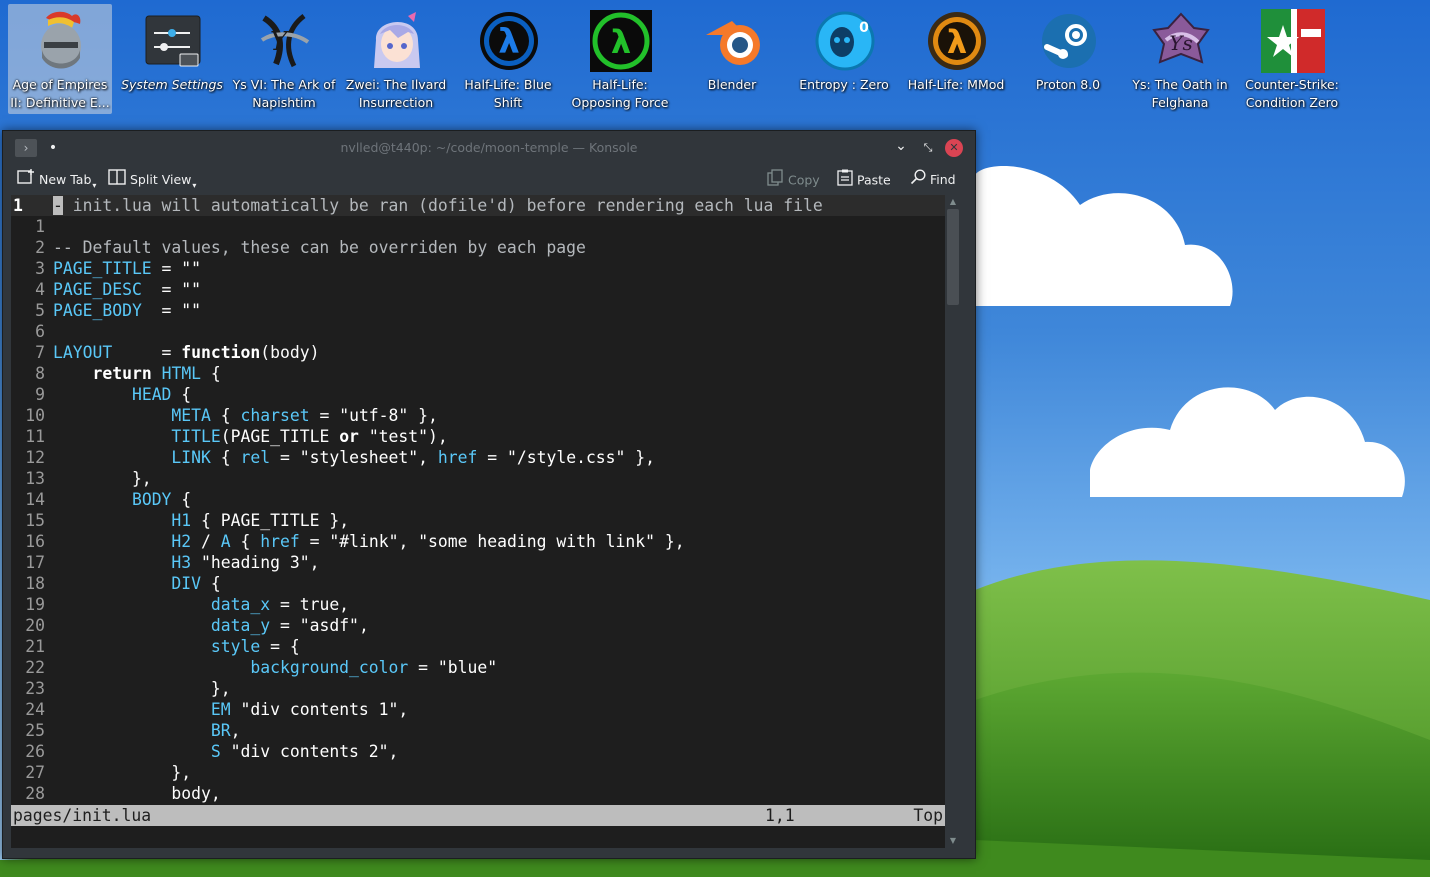  I want to click on desktop-icon-blender: Blender, so click(732, 59).